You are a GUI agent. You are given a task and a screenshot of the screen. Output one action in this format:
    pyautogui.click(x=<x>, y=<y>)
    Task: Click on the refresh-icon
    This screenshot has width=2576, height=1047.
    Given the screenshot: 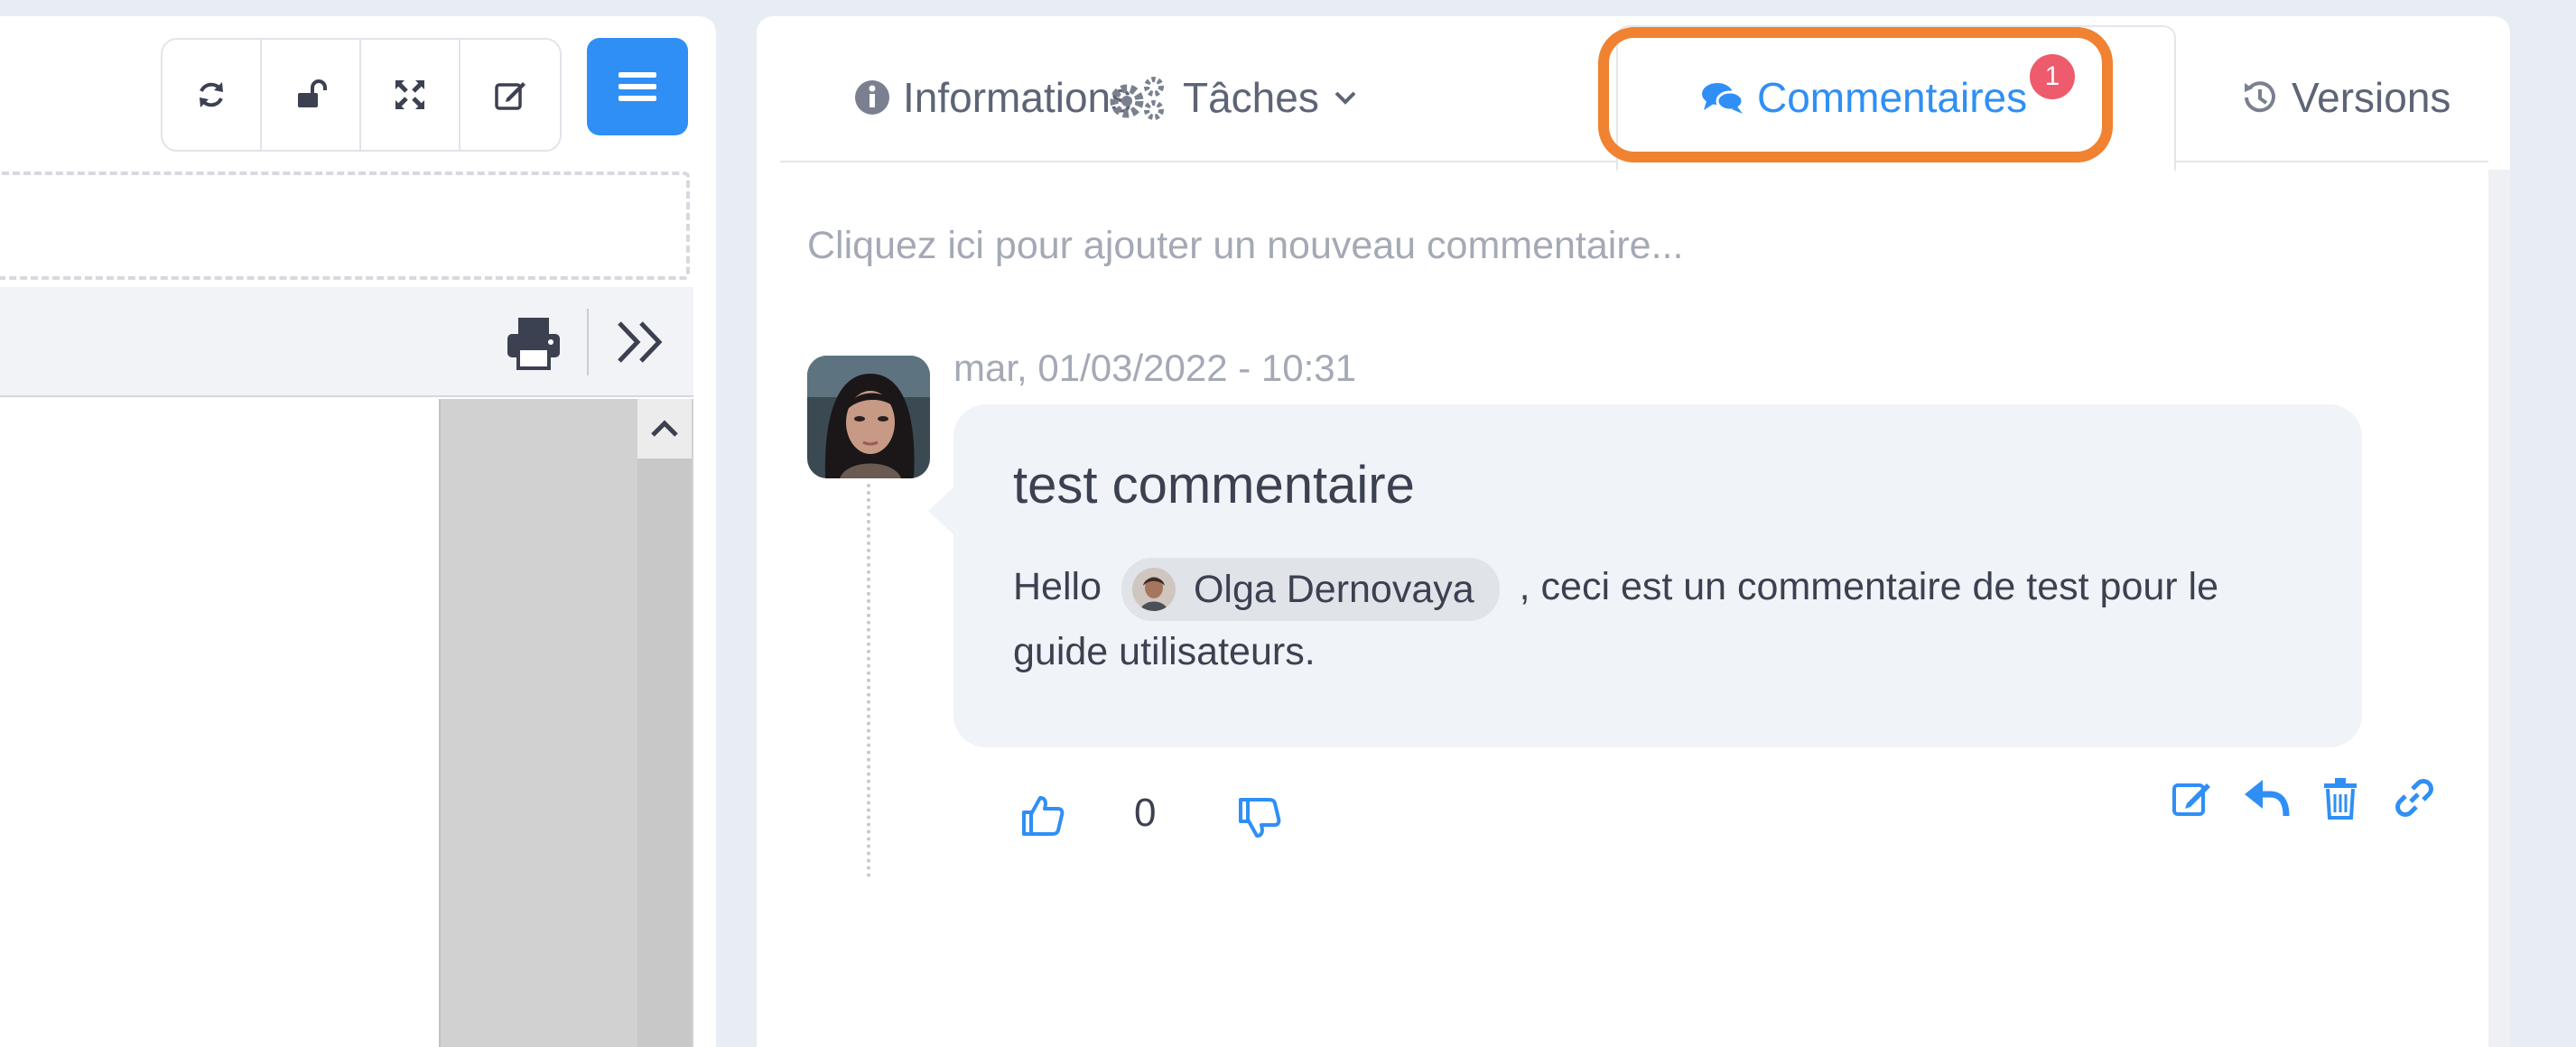 What is the action you would take?
    pyautogui.click(x=211, y=95)
    